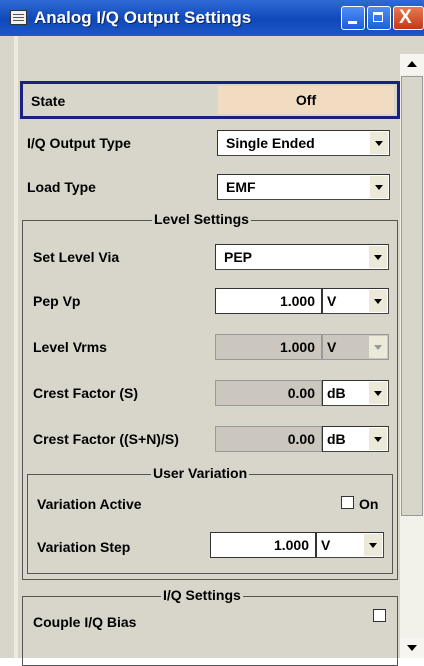 The image size is (424, 666). Describe the element at coordinates (48, 101) in the screenshot. I see `state-label: State` at that location.